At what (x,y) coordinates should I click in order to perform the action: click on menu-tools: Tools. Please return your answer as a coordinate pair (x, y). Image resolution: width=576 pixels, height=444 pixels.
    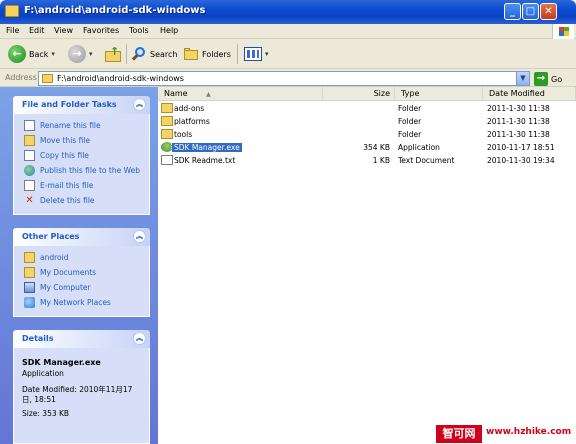
    Looking at the image, I should click on (139, 30).